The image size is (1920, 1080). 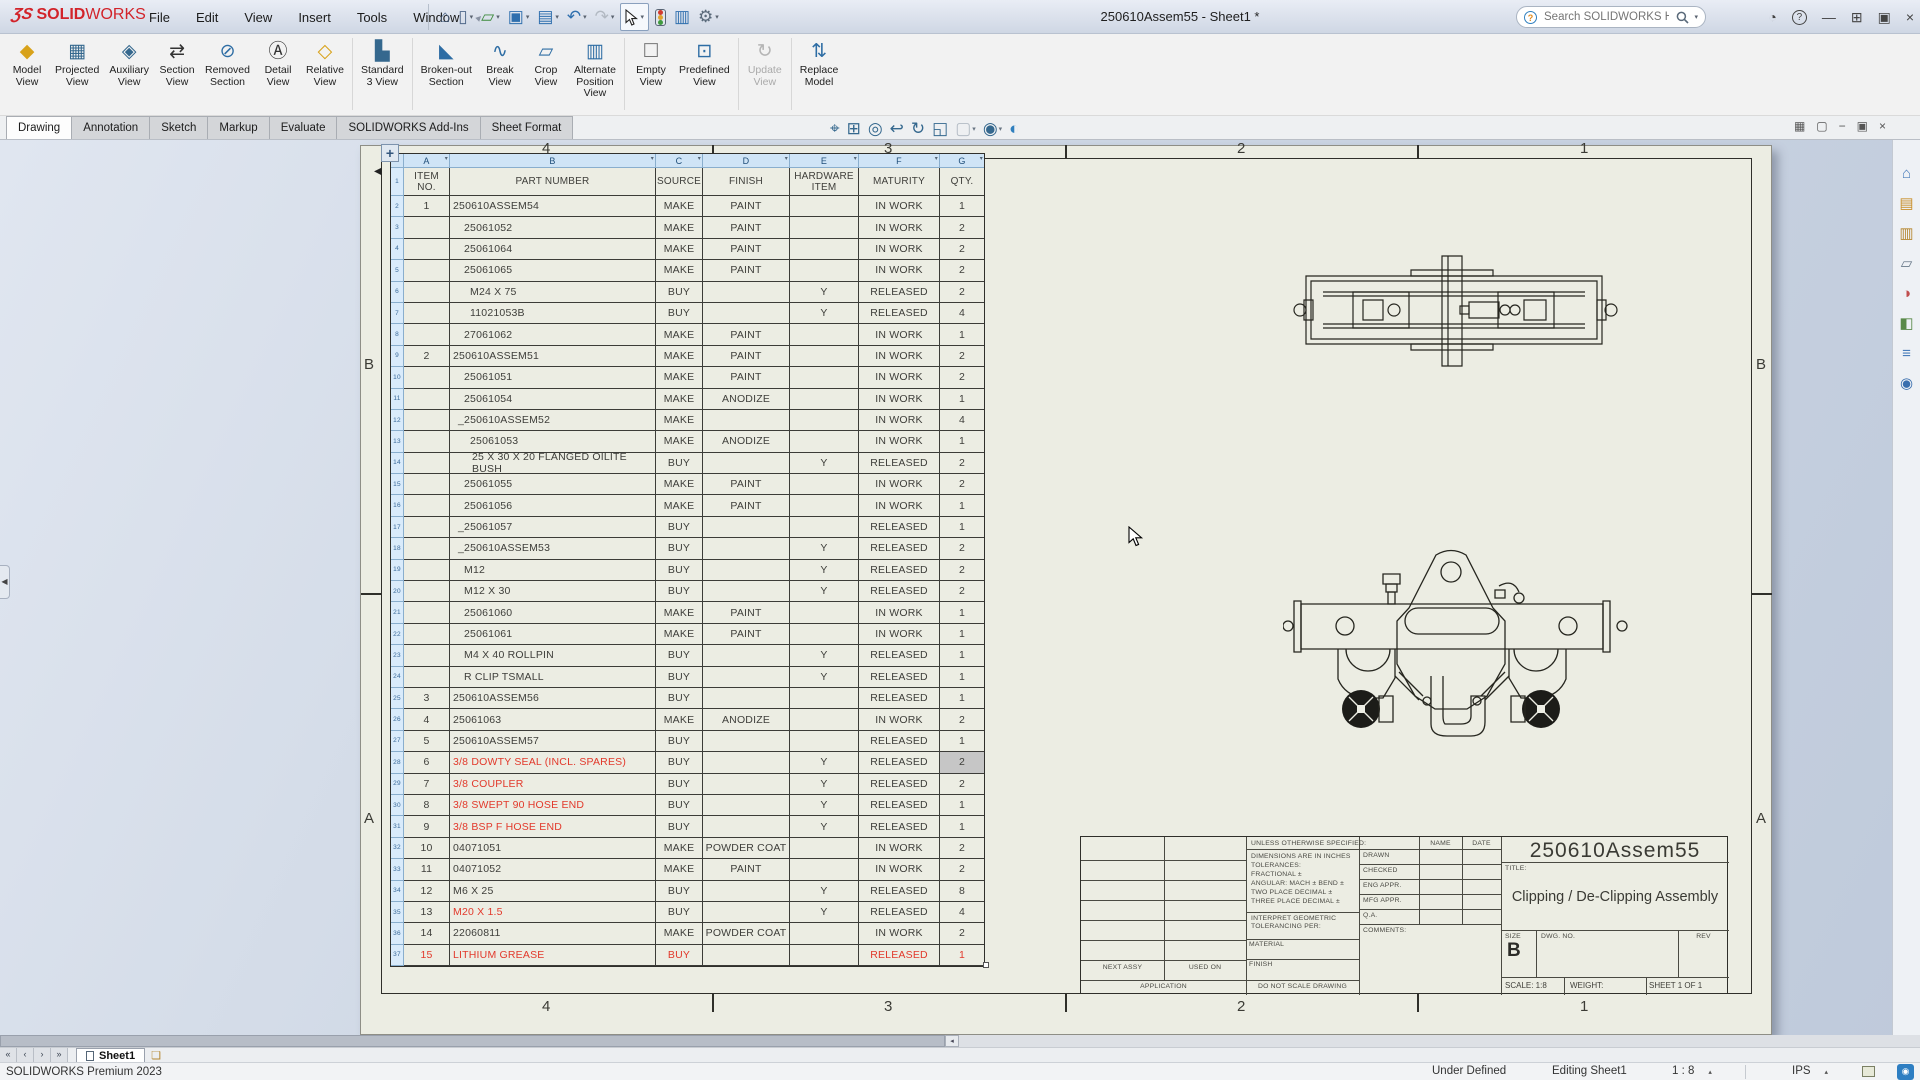 I want to click on scenes-icon: ◧, so click(x=1906, y=323).